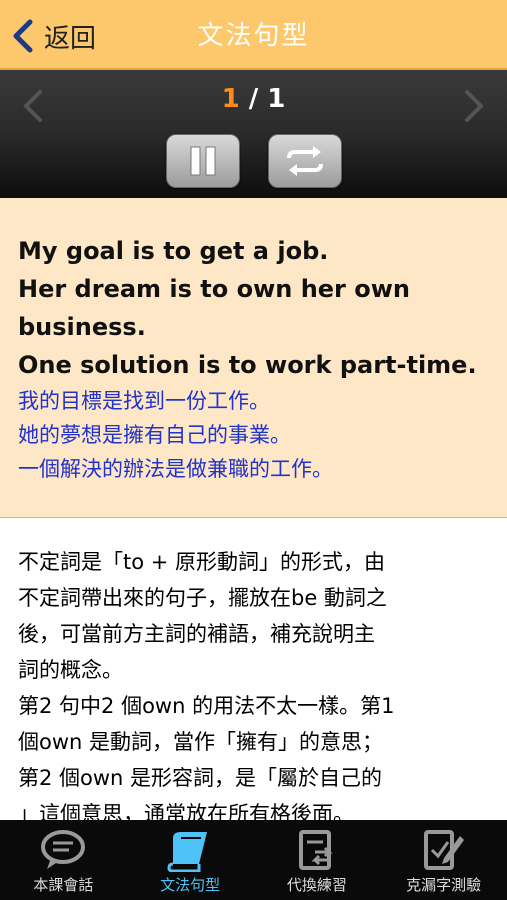 Image resolution: width=507 pixels, height=900 pixels. I want to click on page-counter: 1 / 1, so click(253, 99).